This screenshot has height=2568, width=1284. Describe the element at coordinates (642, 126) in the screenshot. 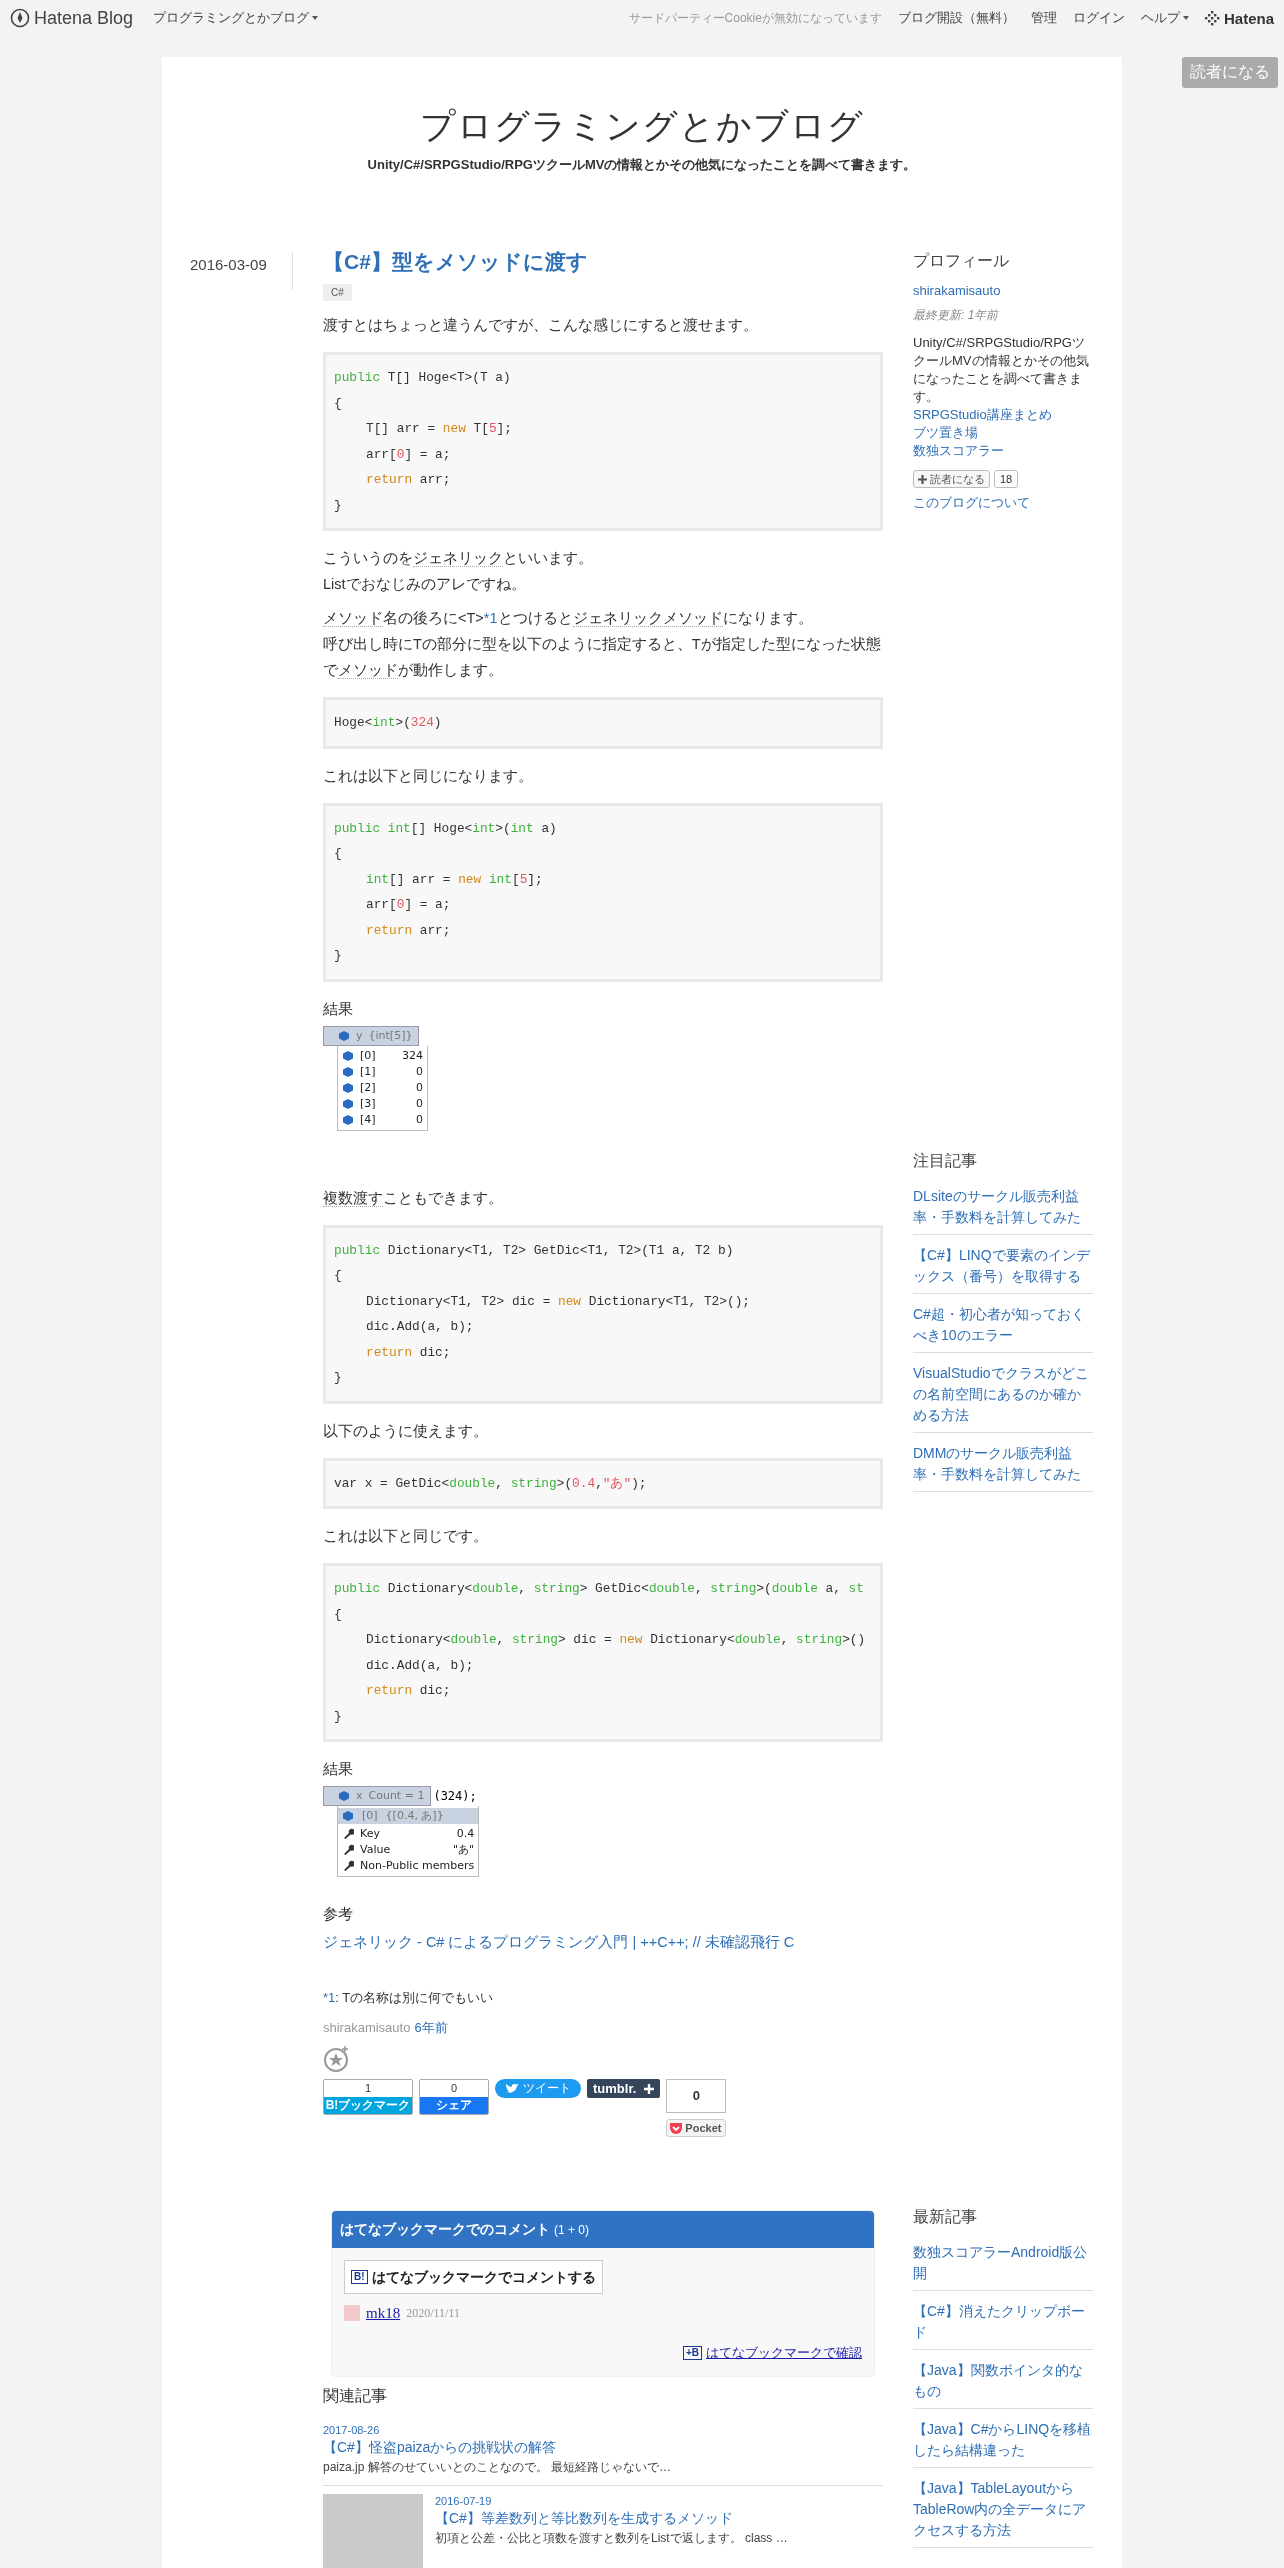

I see `blog-title: プログラミングとかブログ` at that location.